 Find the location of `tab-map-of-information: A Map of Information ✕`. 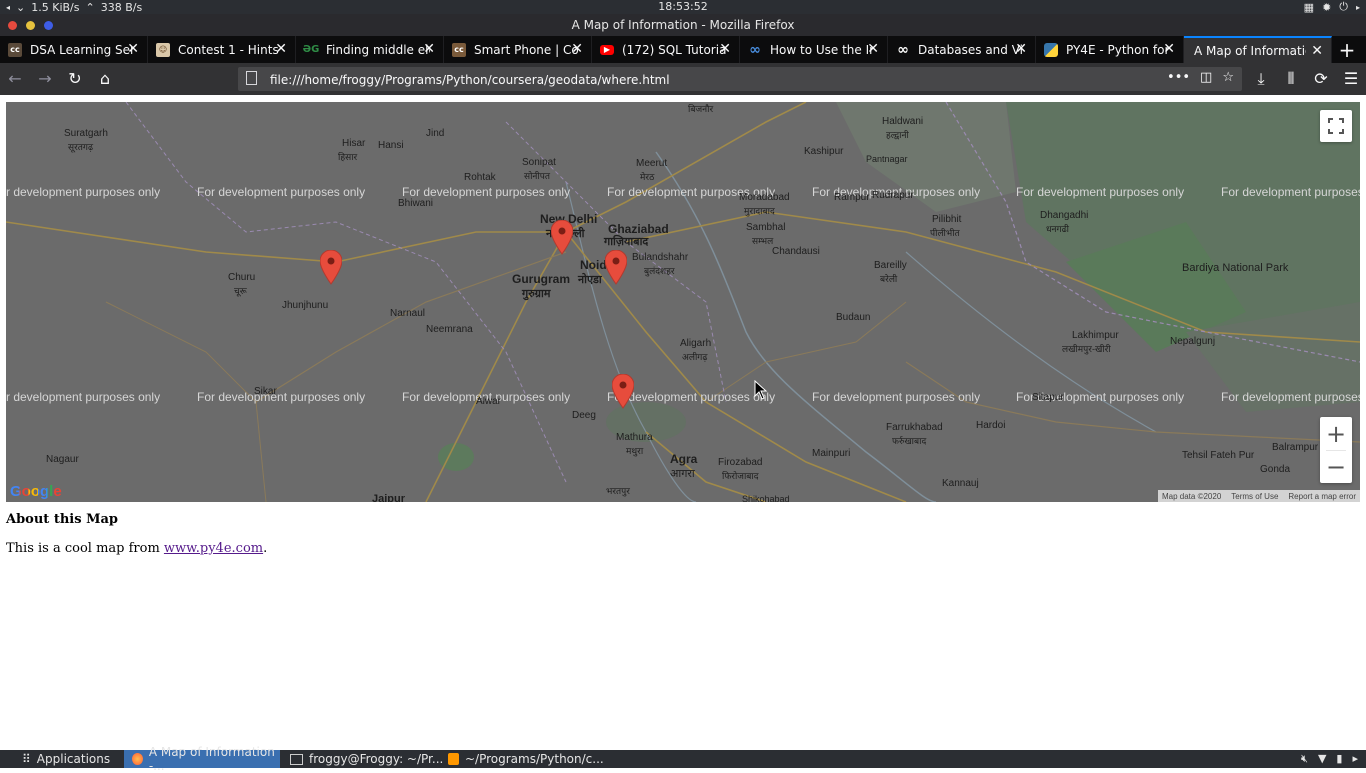

tab-map-of-information: A Map of Information ✕ is located at coordinates (1258, 49).